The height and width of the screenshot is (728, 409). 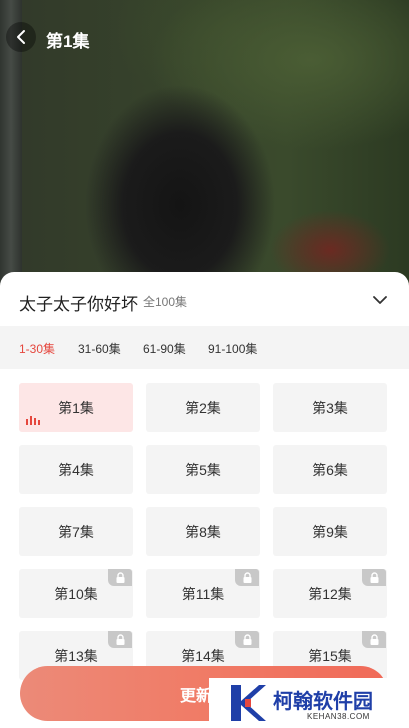 I want to click on episode-tile: 第6集, so click(x=330, y=469).